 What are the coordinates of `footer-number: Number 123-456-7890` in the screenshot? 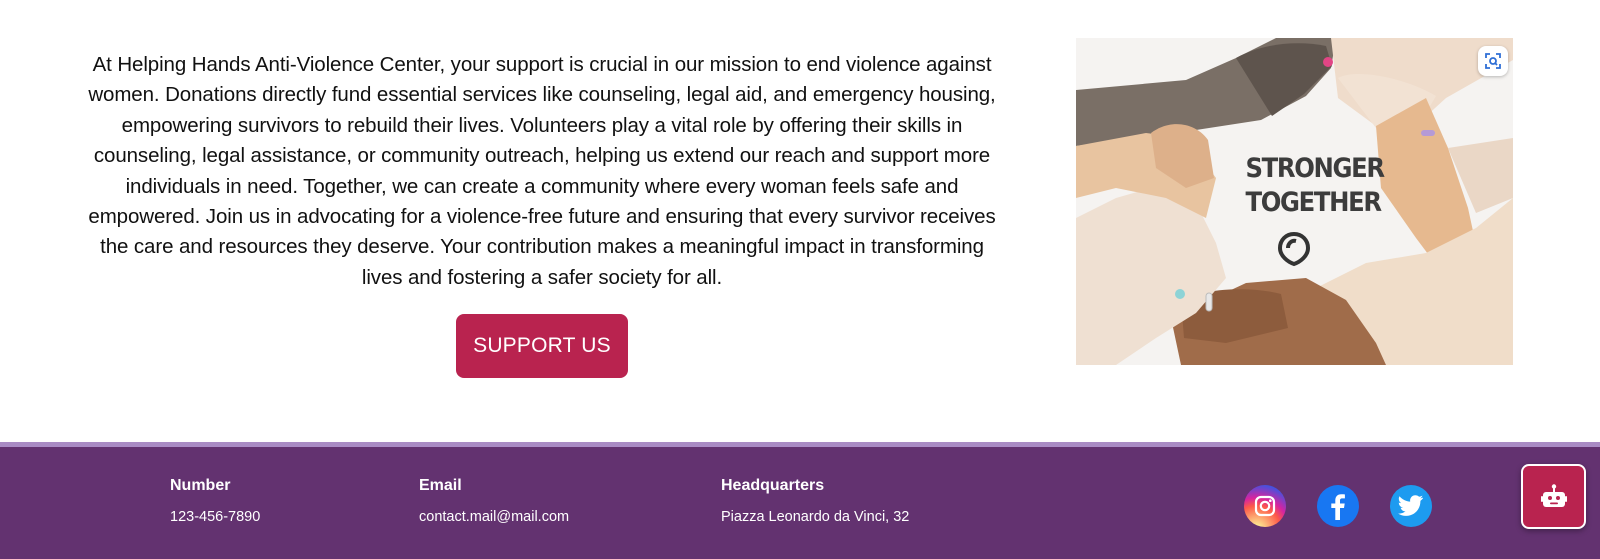 It's located at (215, 501).